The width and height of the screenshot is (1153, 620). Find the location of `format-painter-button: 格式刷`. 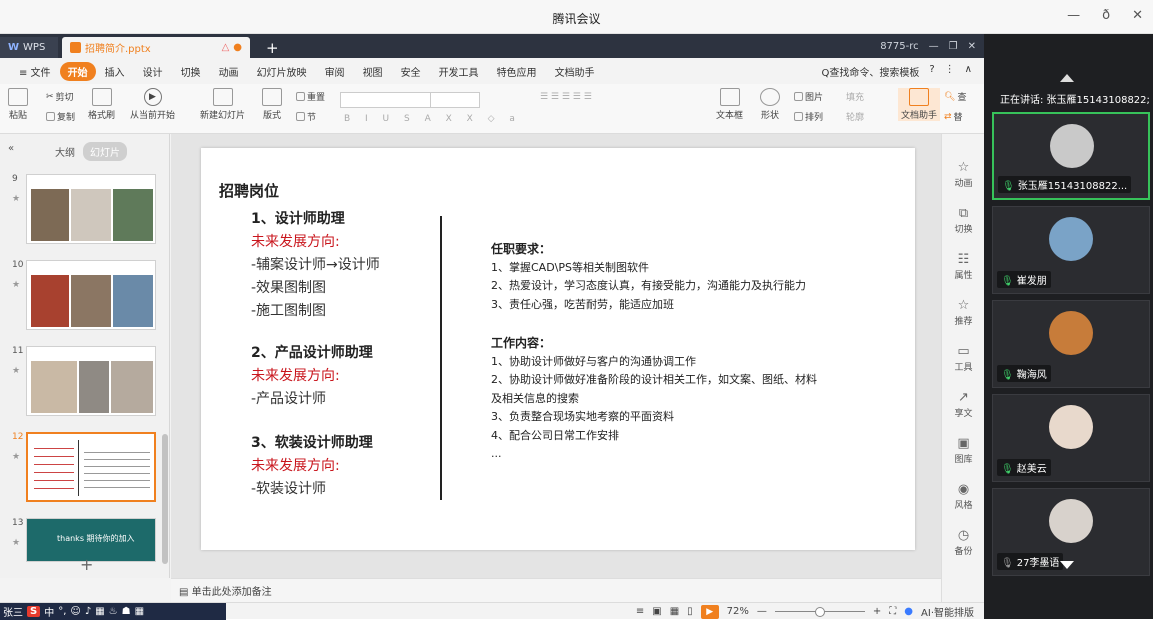

format-painter-button: 格式刷 is located at coordinates (101, 104).